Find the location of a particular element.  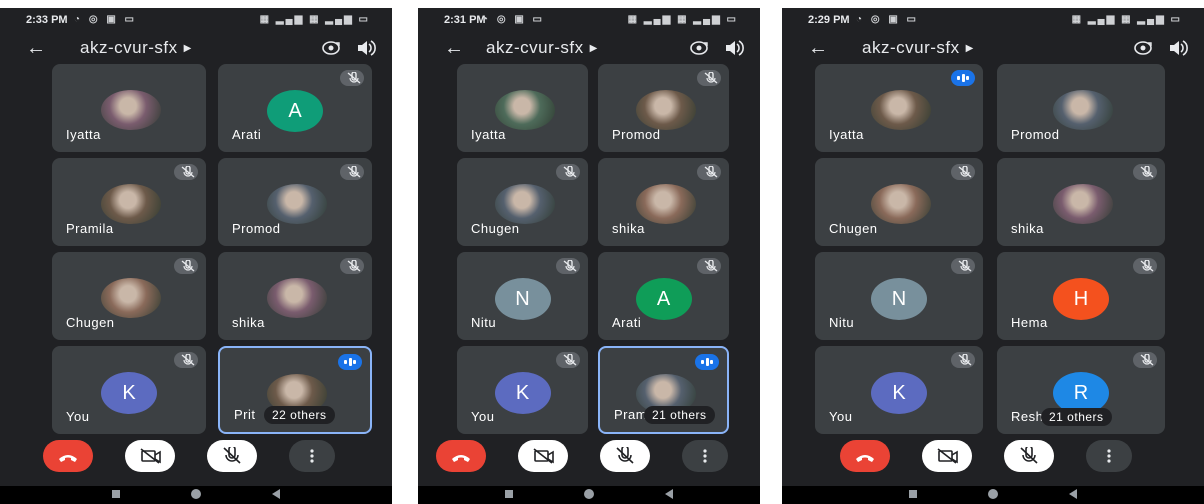

participant-name: Iyatta is located at coordinates (488, 134).